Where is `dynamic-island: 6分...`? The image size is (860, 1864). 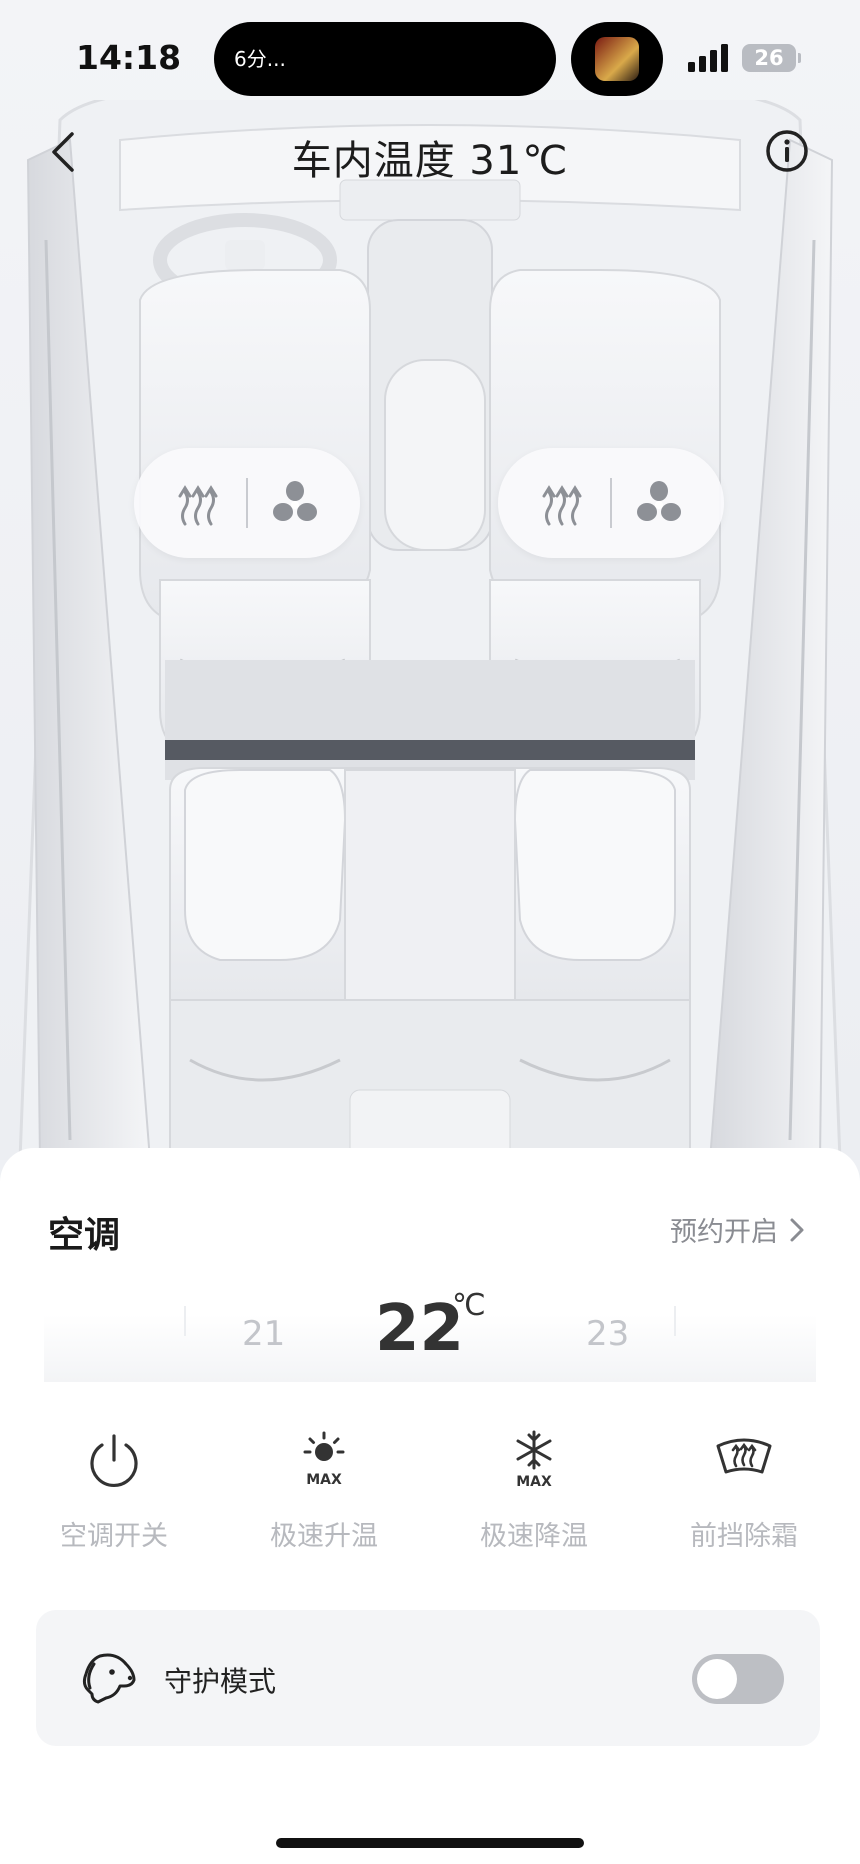
dynamic-island: 6分... is located at coordinates (385, 59).